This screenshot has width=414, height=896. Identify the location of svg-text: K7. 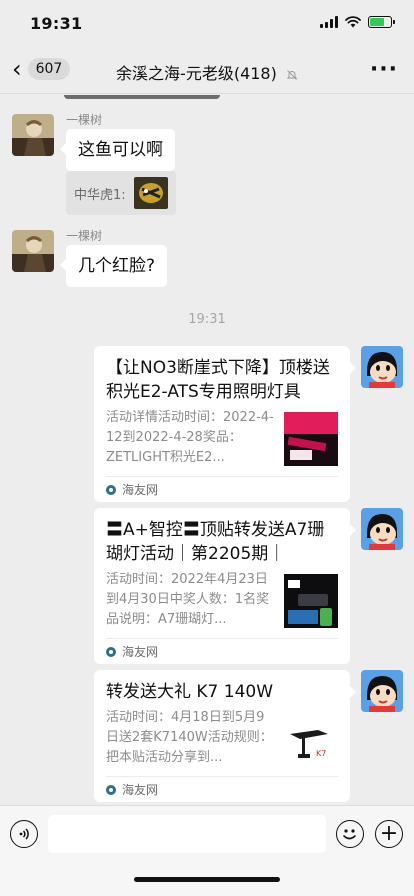
(321, 753).